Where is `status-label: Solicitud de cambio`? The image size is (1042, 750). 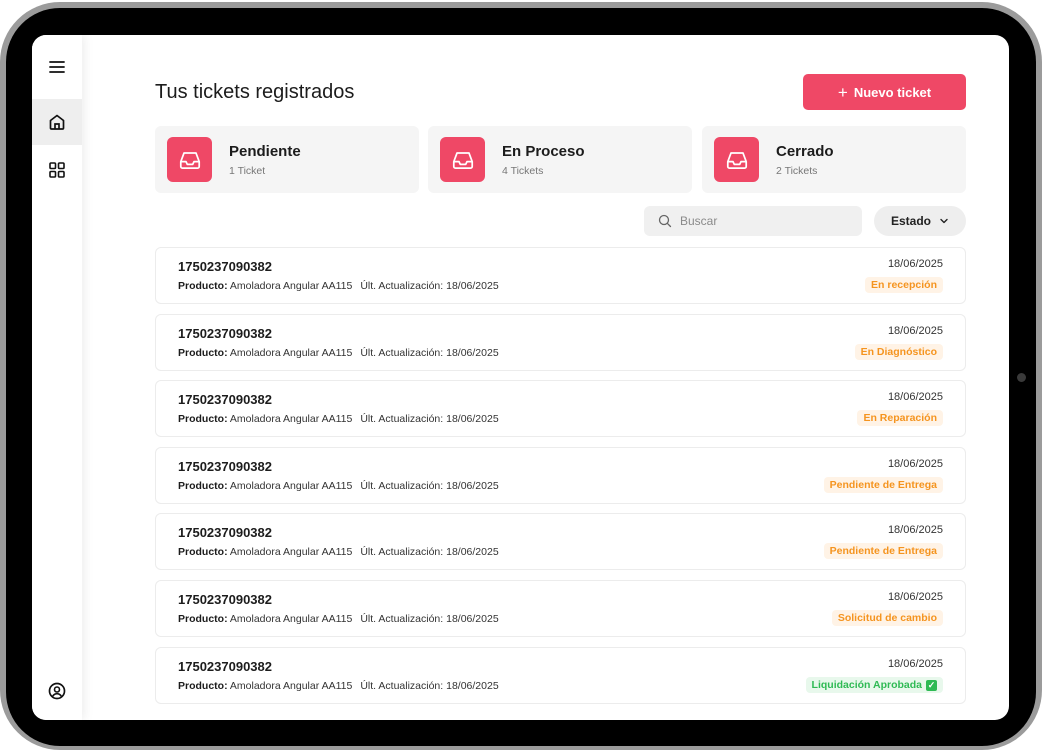
status-label: Solicitud de cambio is located at coordinates (887, 618).